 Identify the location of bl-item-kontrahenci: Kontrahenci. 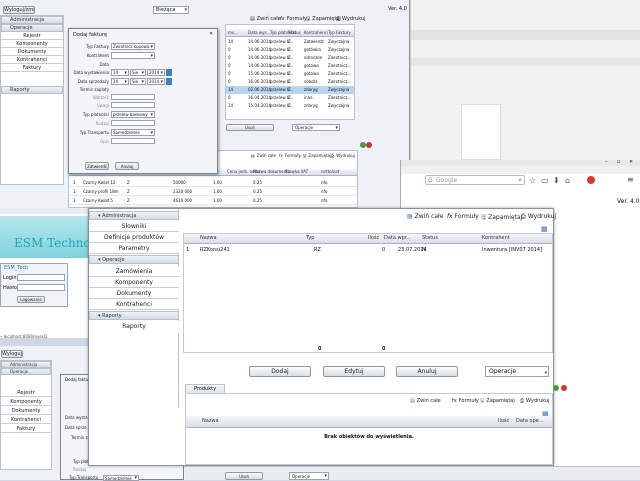
(26, 420).